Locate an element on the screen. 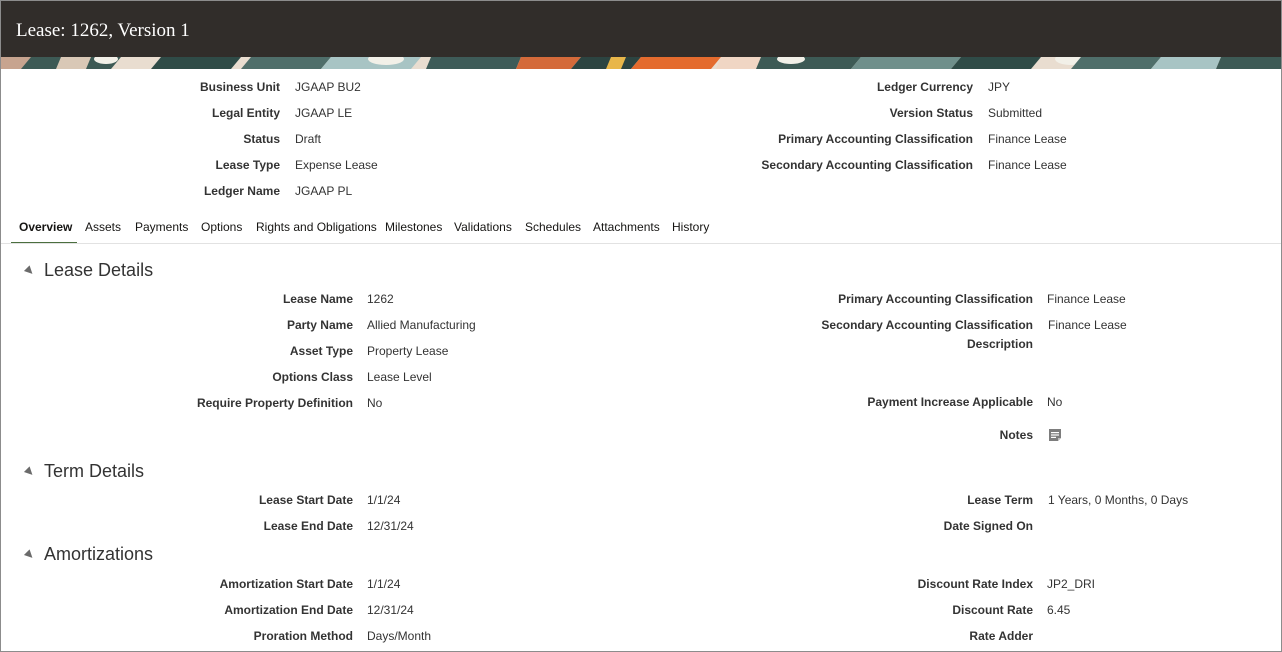  party-name-value: Allied Manufacturing is located at coordinates (421, 325).